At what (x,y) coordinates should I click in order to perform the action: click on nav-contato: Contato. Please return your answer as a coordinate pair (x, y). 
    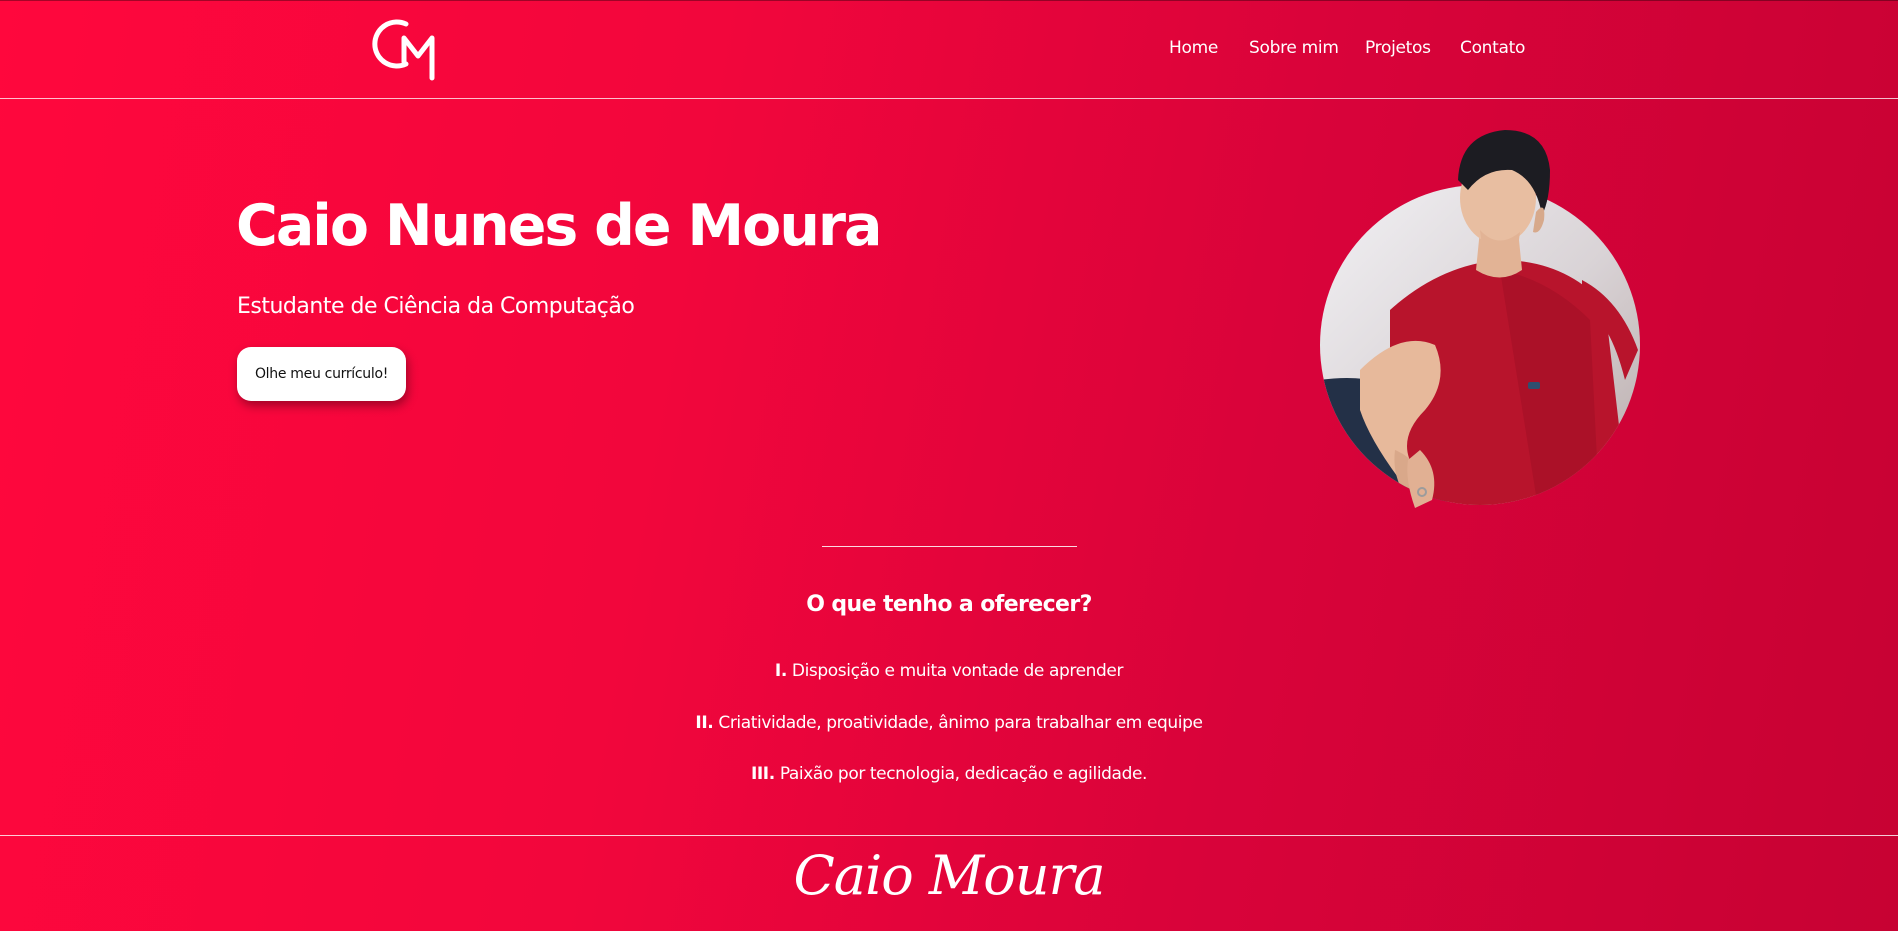
    Looking at the image, I should click on (1492, 48).